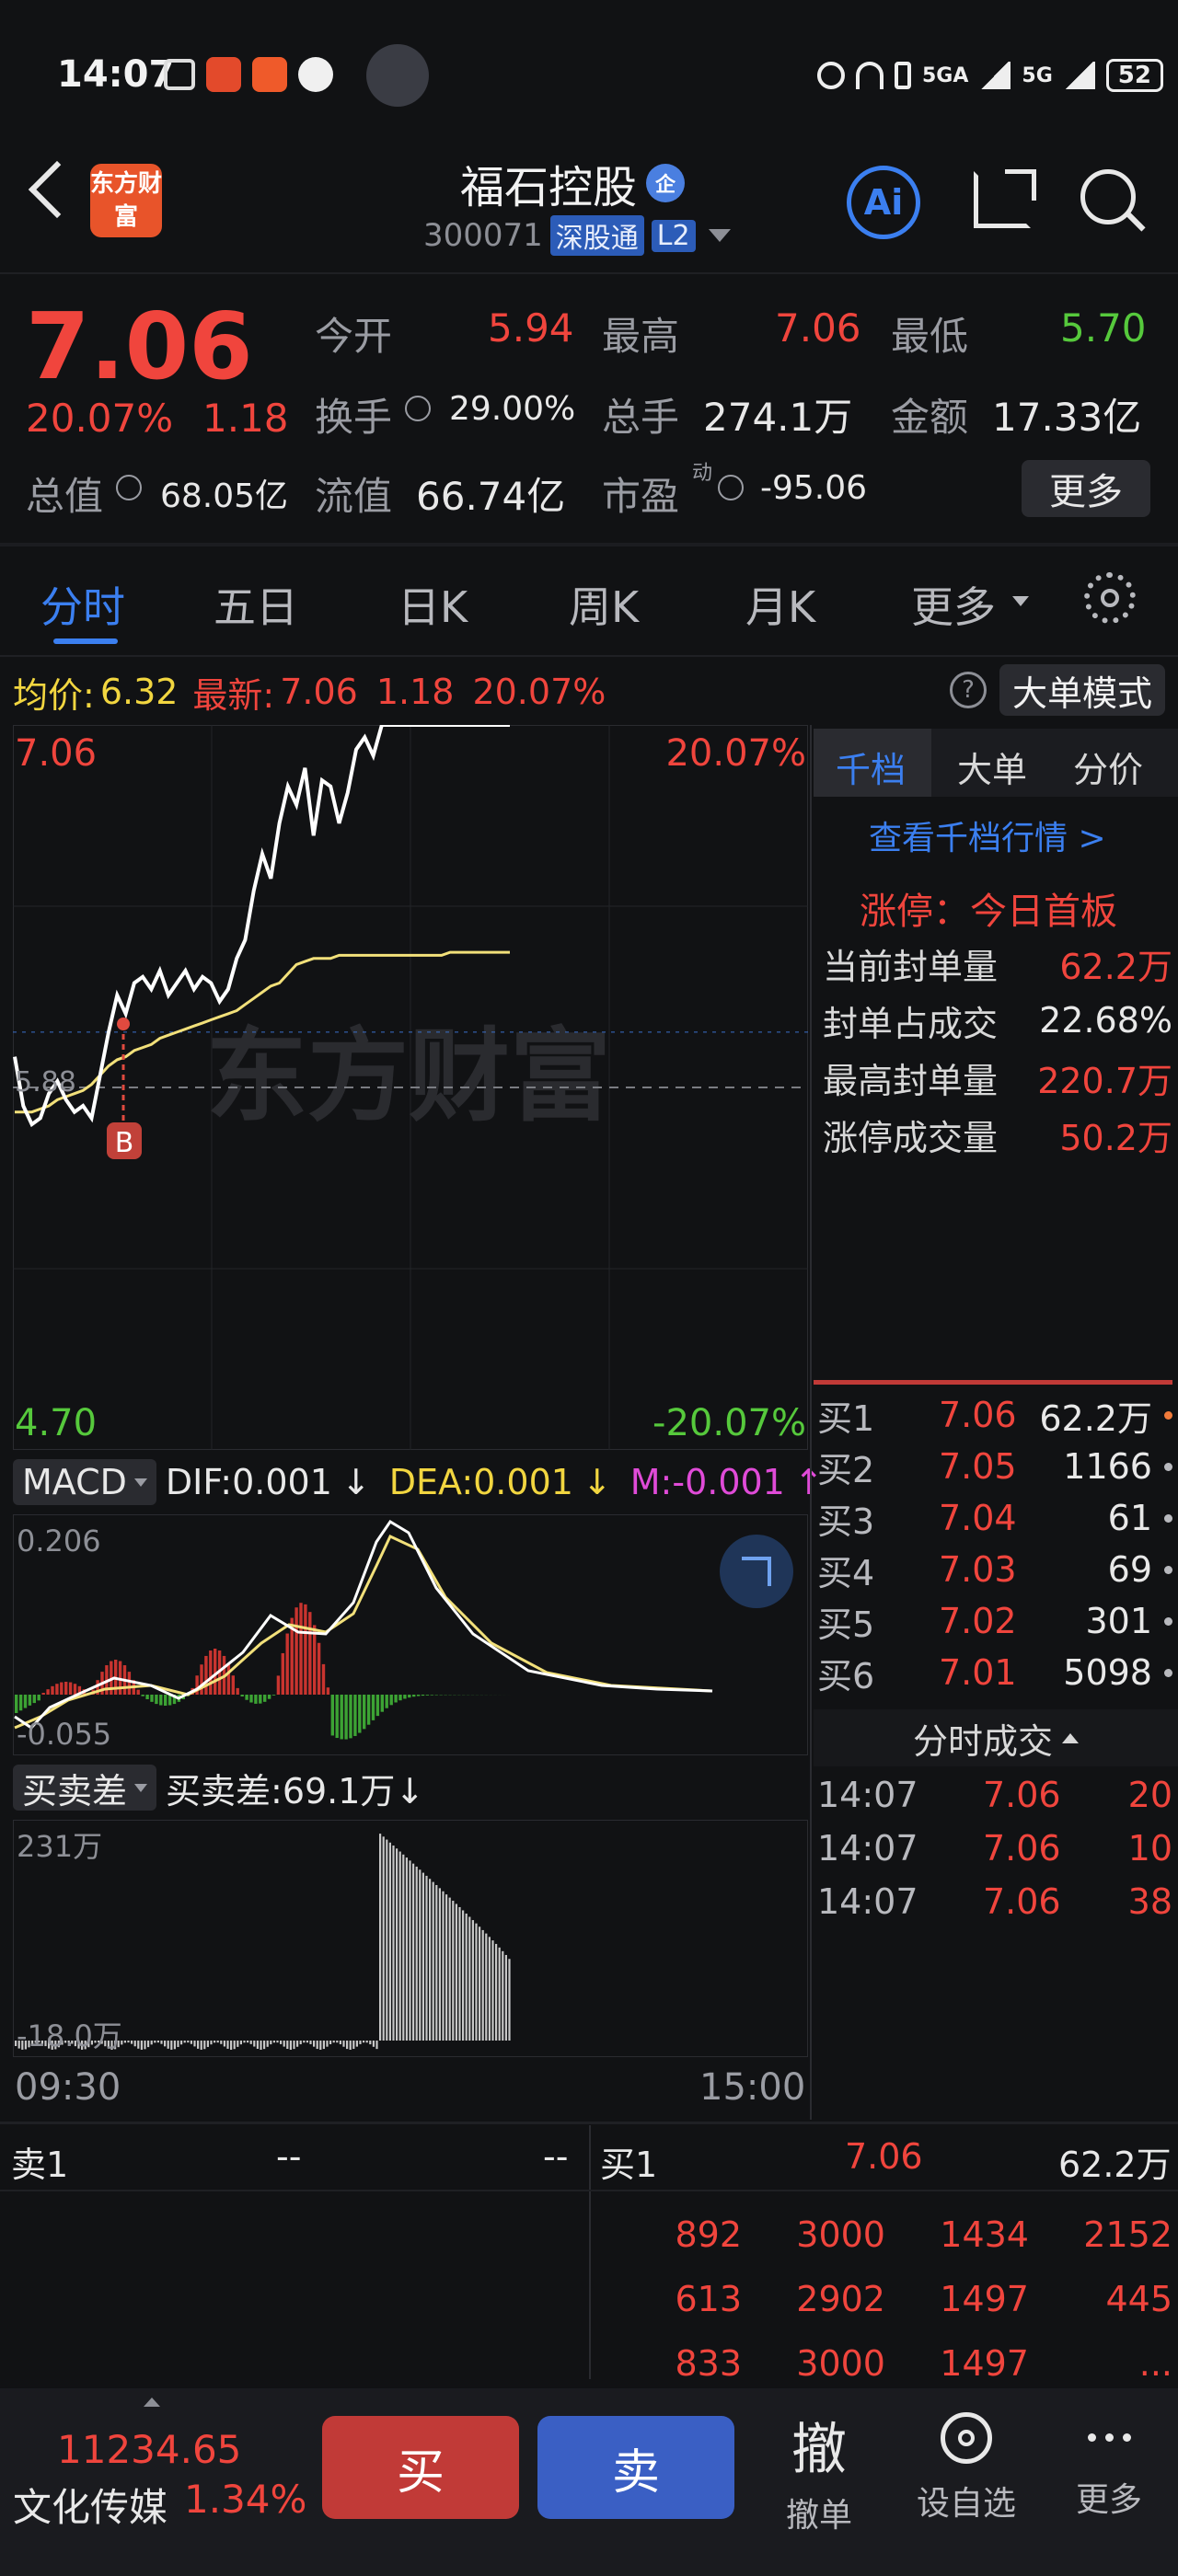 The image size is (1178, 2576). I want to click on bid-level-row: 买5 7.02 301, so click(996, 1621).